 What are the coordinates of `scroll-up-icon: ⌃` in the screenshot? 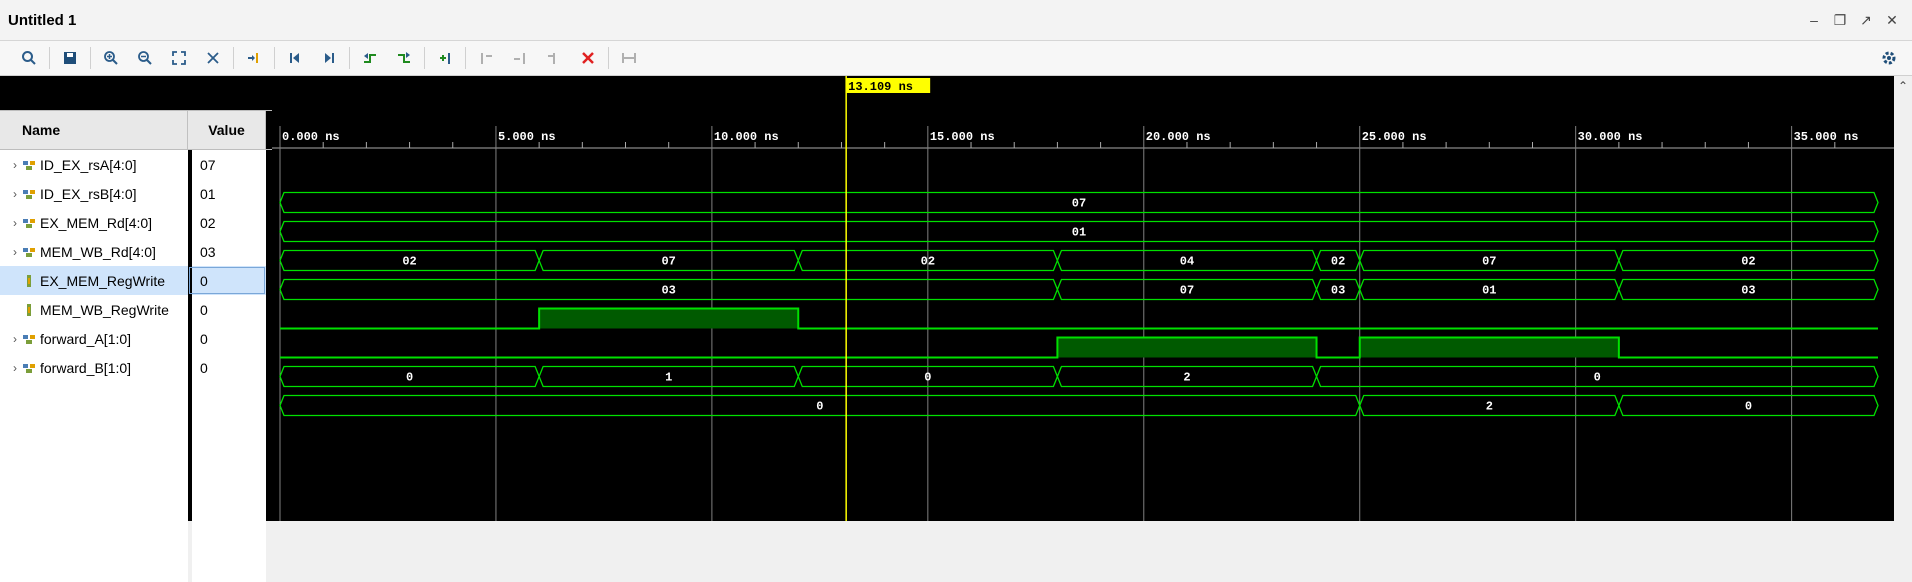 It's located at (1903, 86).